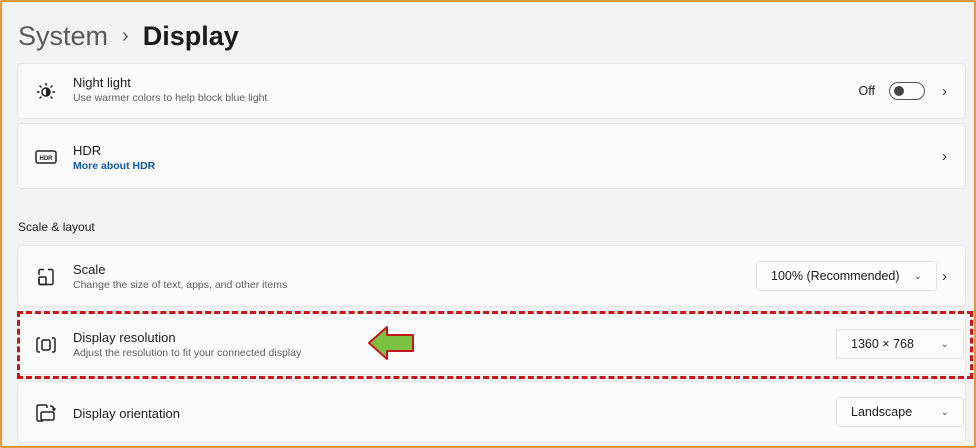 This screenshot has height=448, width=976. Describe the element at coordinates (882, 344) in the screenshot. I see `display-resolution-dropdown-value: 1360 × 768` at that location.